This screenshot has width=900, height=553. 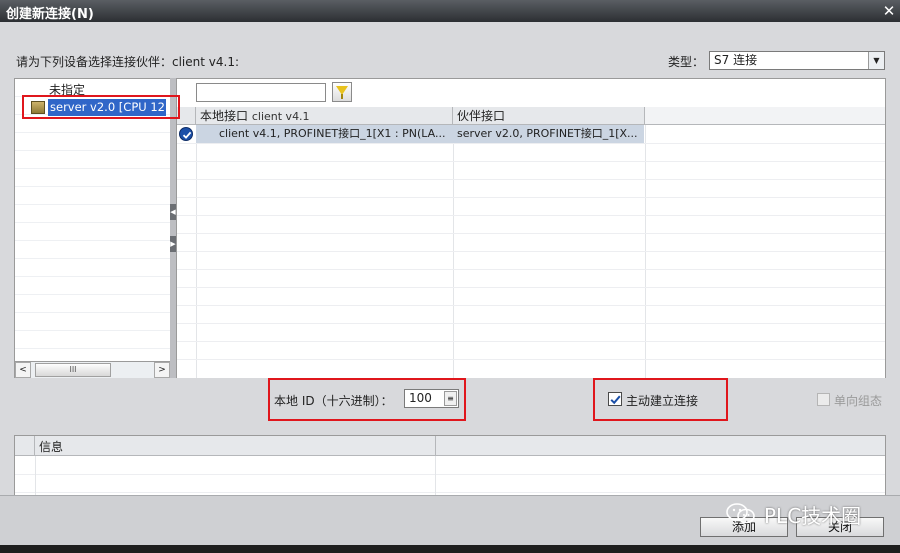 I want to click on info-header: 信息, so click(x=450, y=446).